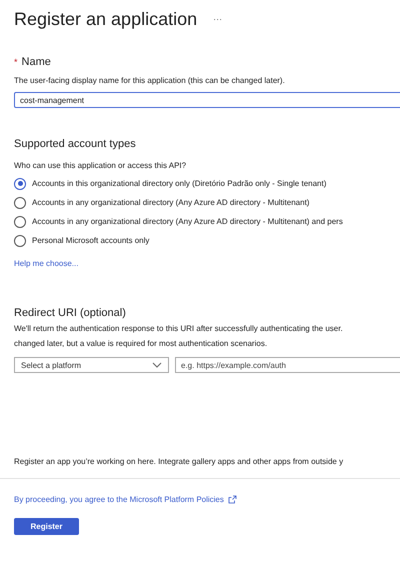 This screenshot has height=575, width=400. Describe the element at coordinates (91, 365) in the screenshot. I see `platform-dropdown: Select a platform` at that location.